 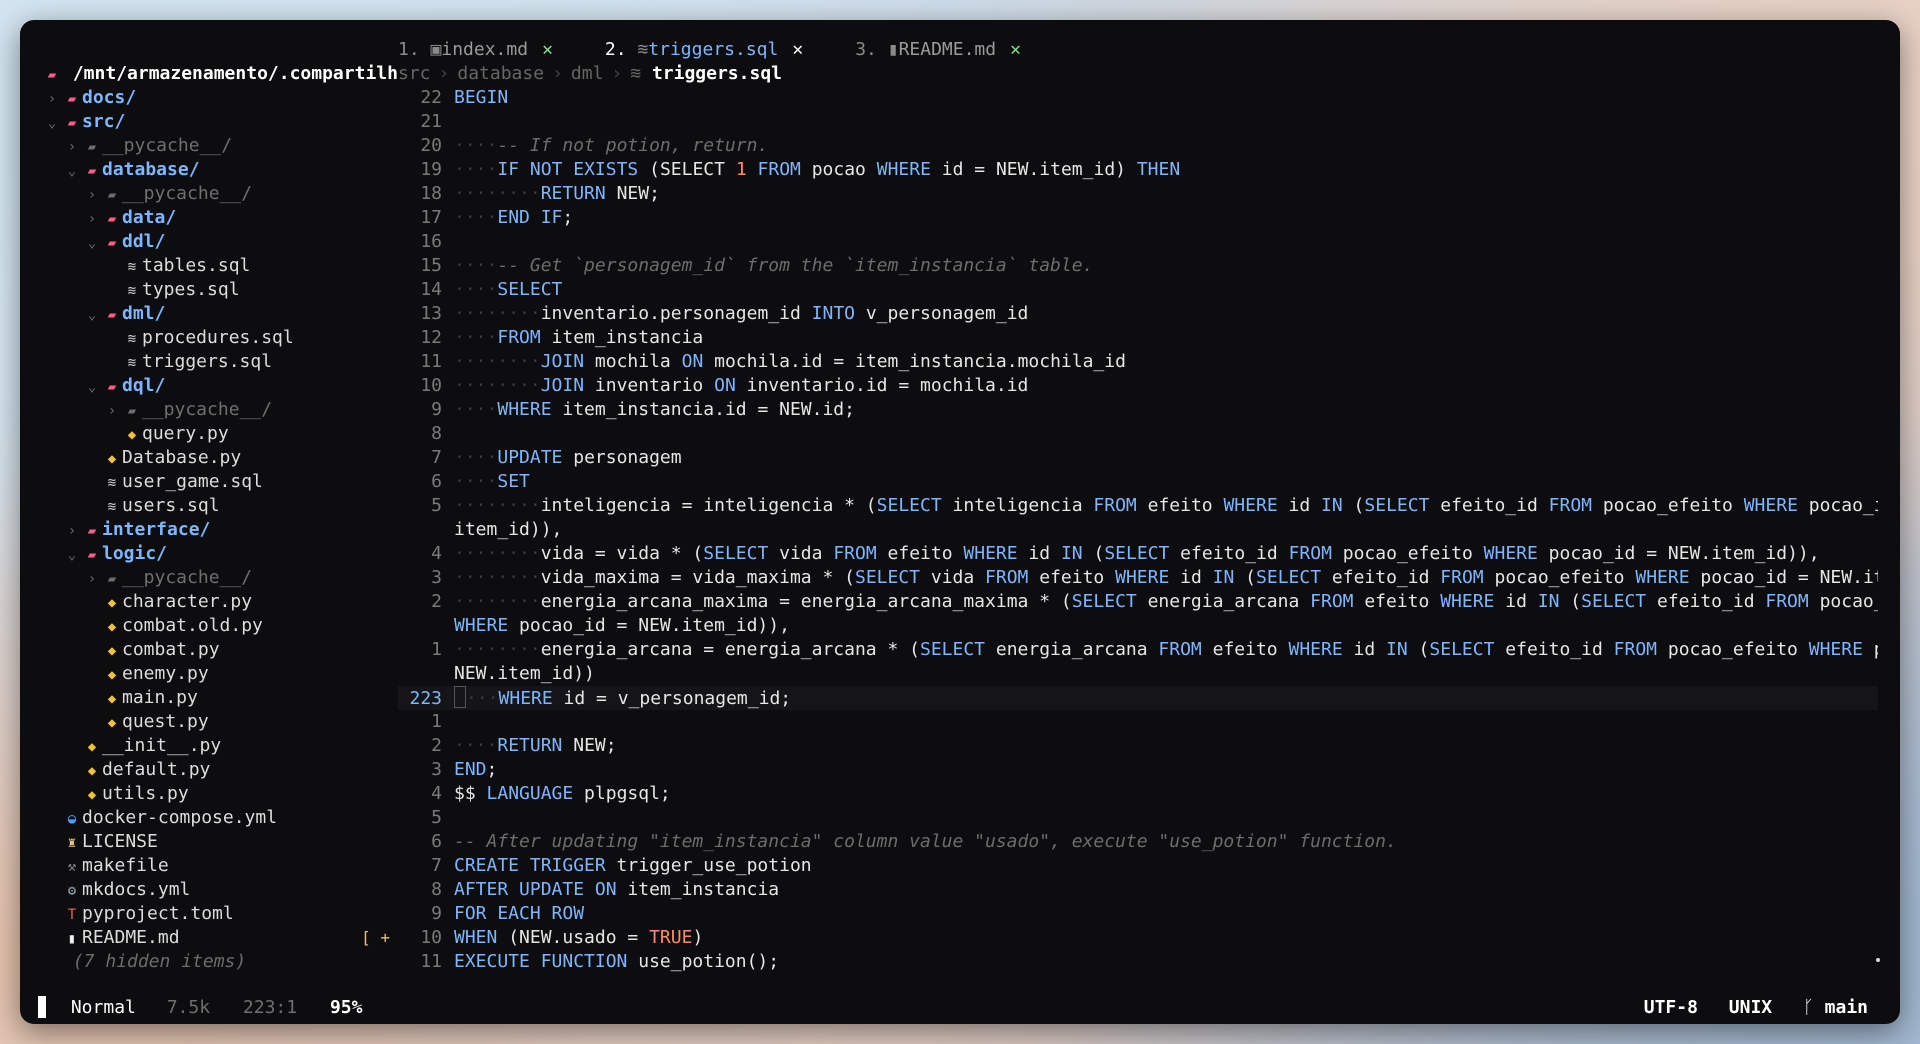 What do you see at coordinates (492, 481) in the screenshot?
I see `code-text: ····SET` at bounding box center [492, 481].